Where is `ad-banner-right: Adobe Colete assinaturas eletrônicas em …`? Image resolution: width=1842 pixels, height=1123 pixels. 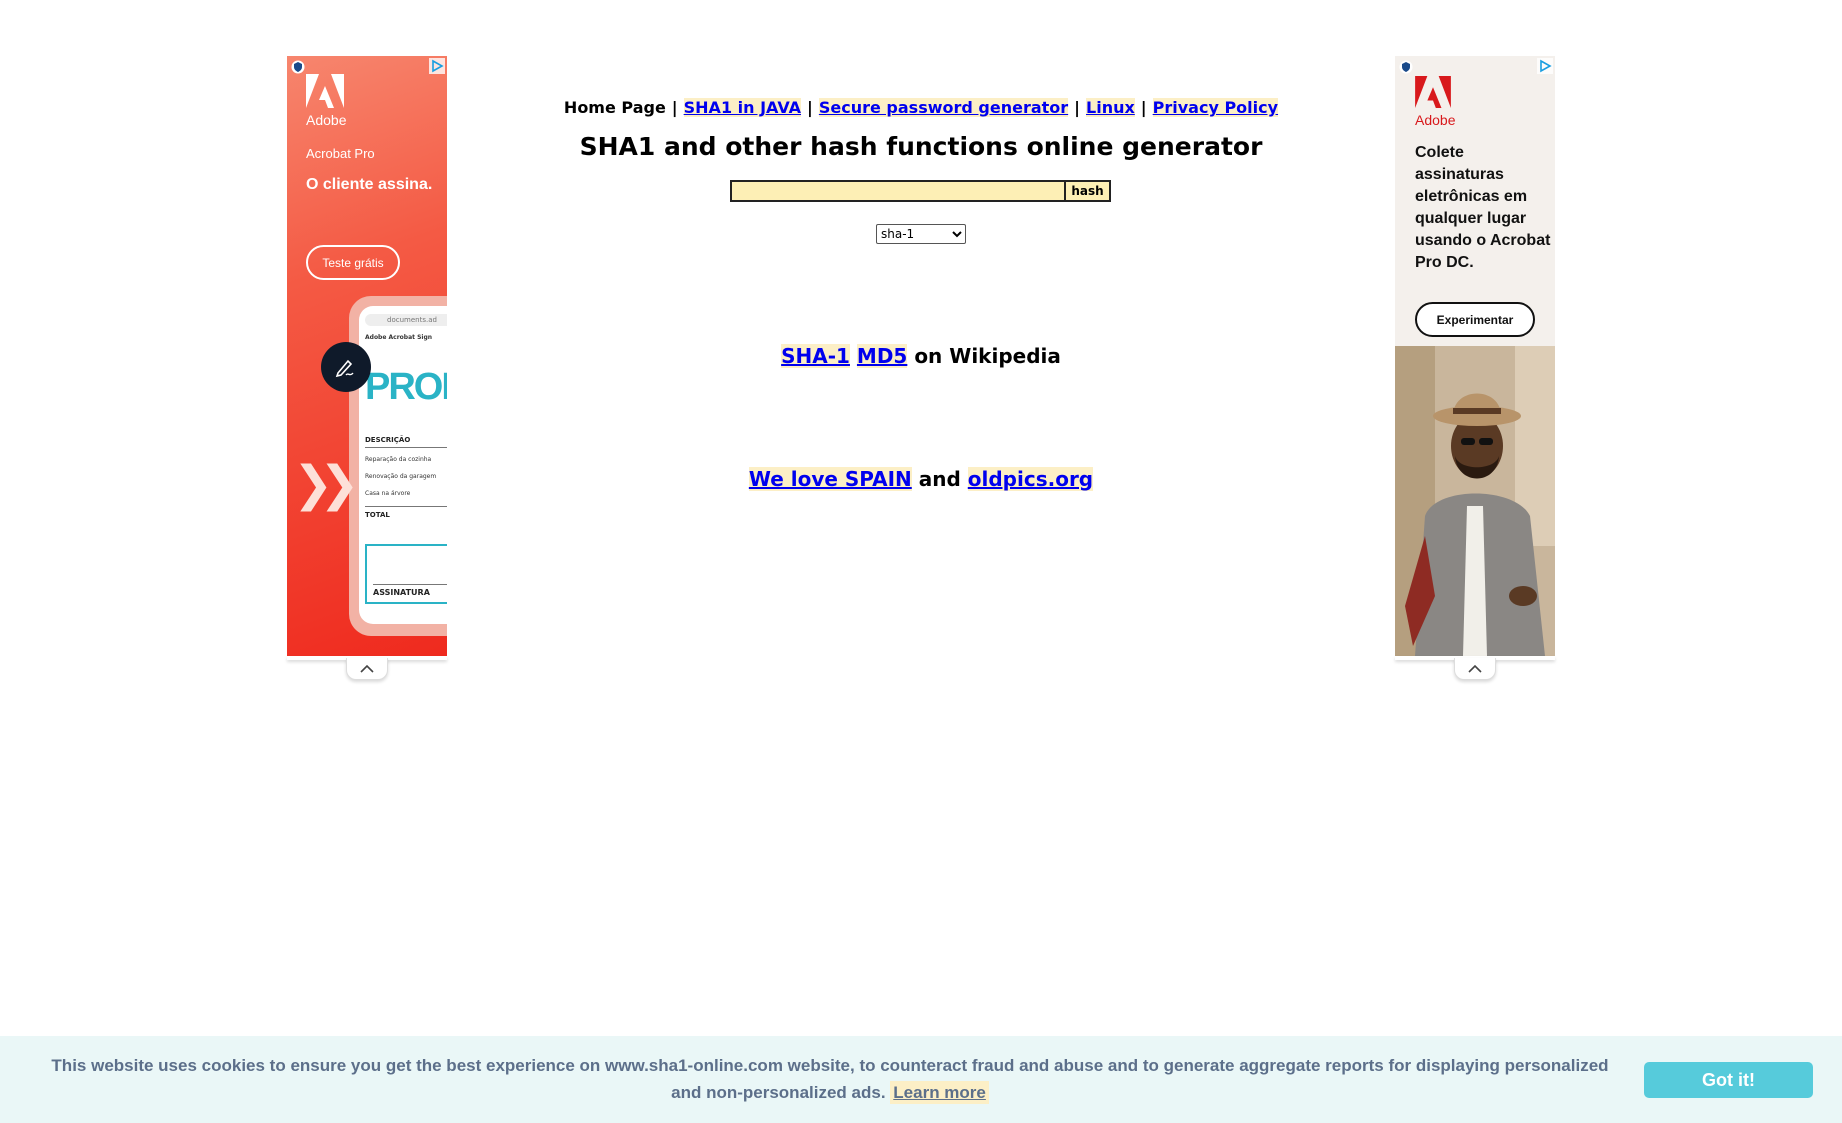
ad-banner-right: Adobe Colete assinaturas eletrônicas em … is located at coordinates (1475, 356).